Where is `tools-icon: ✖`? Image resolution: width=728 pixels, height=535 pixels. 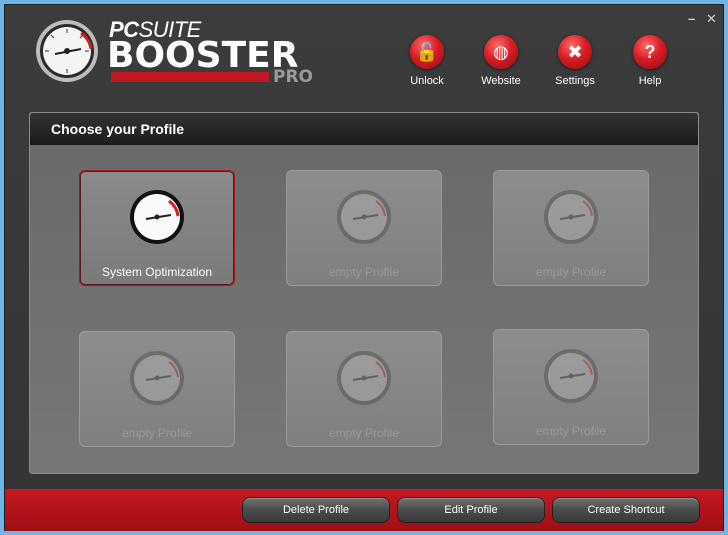
tools-icon: ✖ is located at coordinates (575, 52).